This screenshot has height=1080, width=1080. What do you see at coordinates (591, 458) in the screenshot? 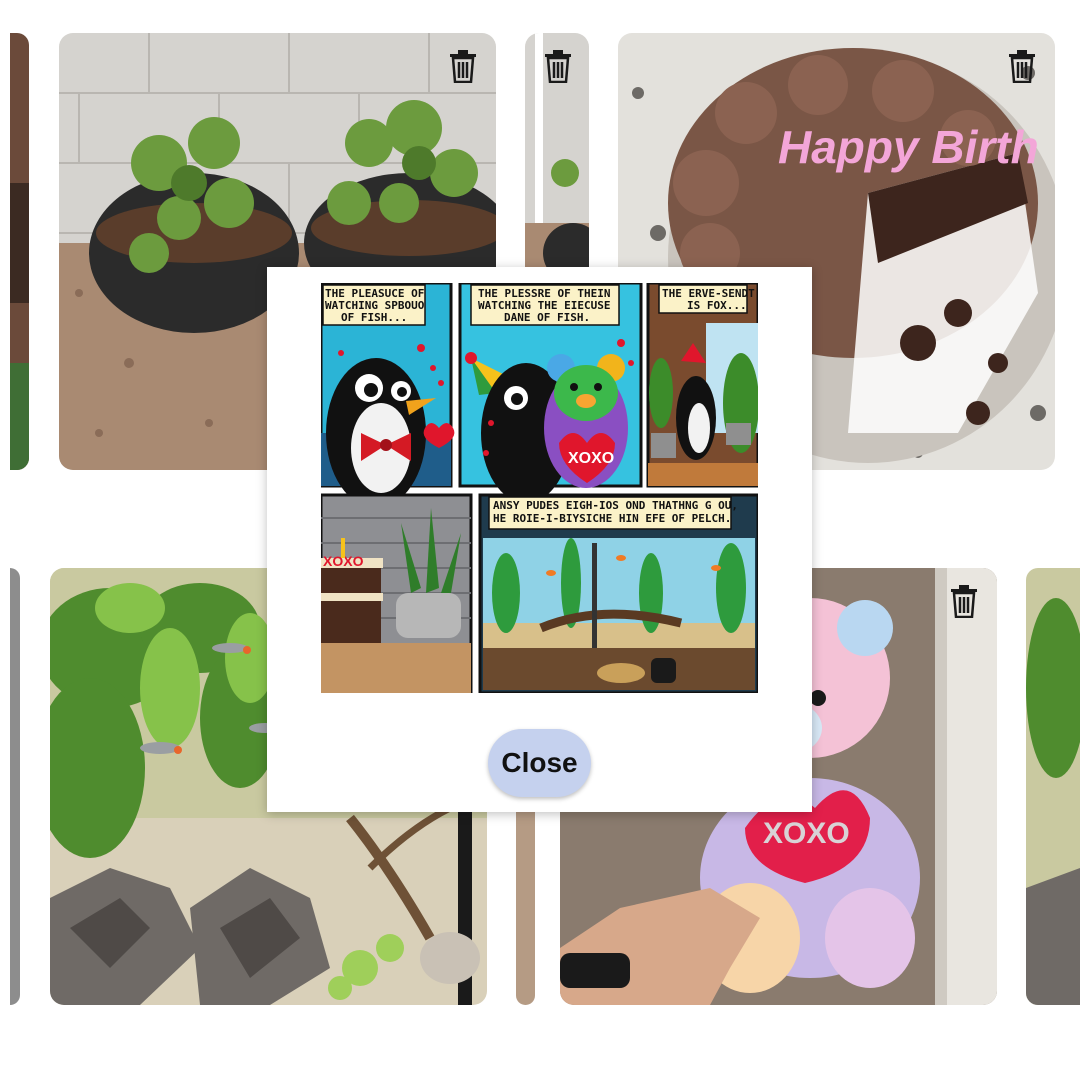
I see `bear-heart-text: XOXO` at bounding box center [591, 458].